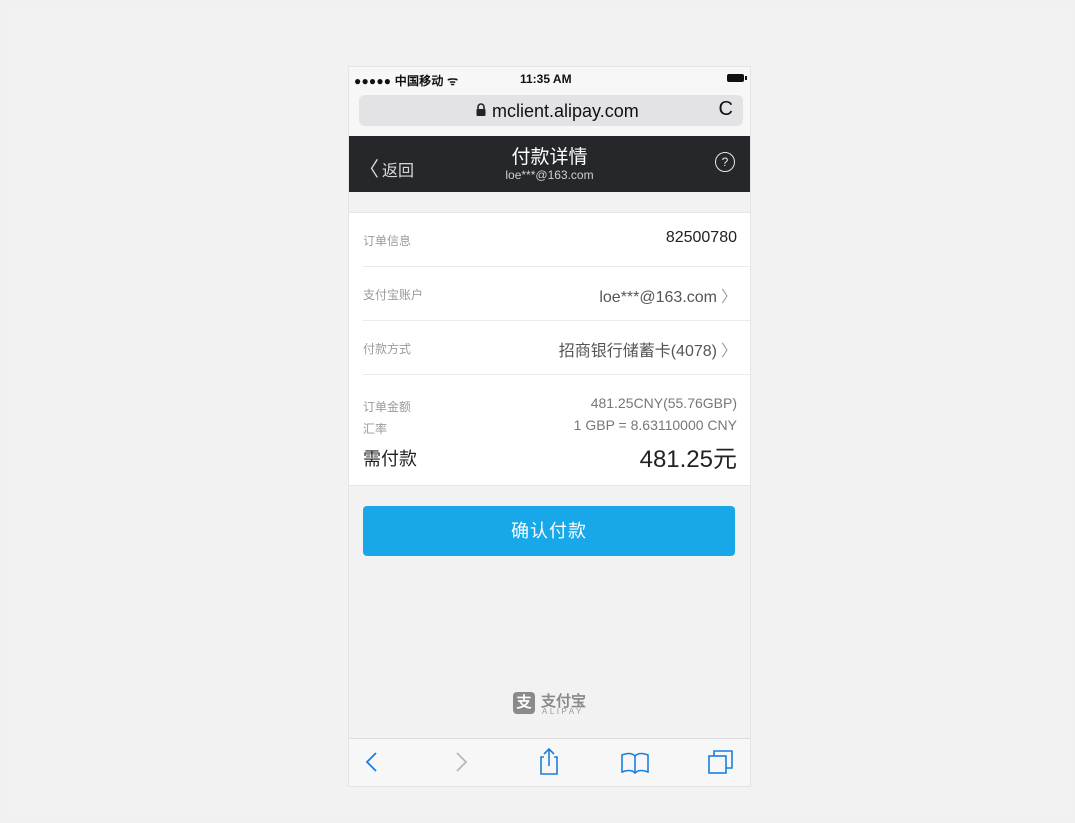 This screenshot has width=1075, height=823. I want to click on browser-toolbar, so click(549, 762).